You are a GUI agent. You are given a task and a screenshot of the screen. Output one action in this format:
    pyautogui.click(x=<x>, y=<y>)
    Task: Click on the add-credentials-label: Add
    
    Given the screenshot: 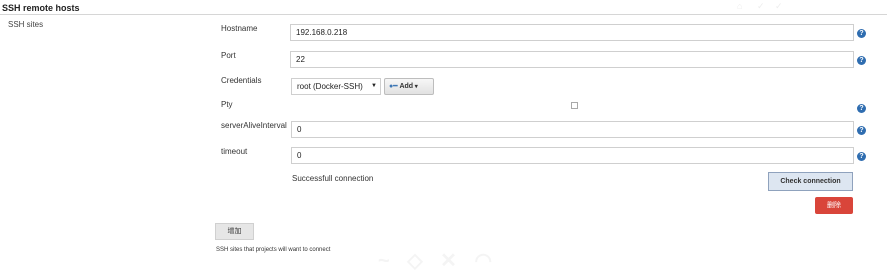 What is the action you would take?
    pyautogui.click(x=406, y=86)
    